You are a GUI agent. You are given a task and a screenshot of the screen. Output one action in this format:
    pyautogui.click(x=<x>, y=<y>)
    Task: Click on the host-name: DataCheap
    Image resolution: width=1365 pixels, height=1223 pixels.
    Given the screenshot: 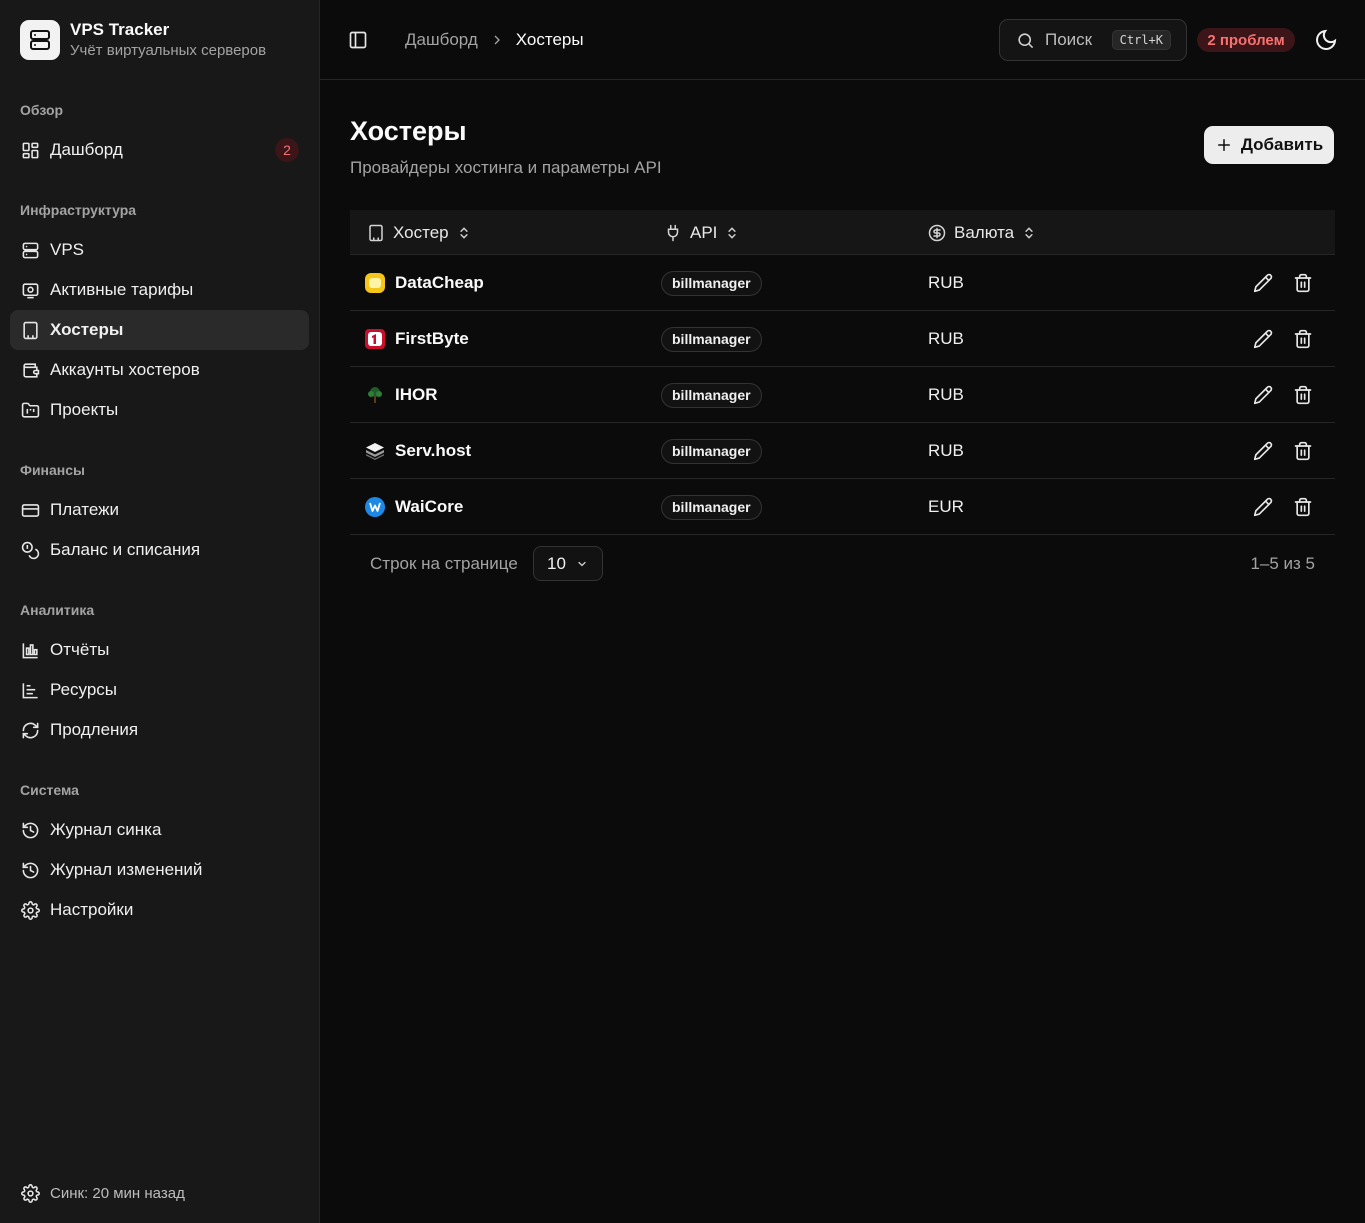 What is the action you would take?
    pyautogui.click(x=439, y=283)
    